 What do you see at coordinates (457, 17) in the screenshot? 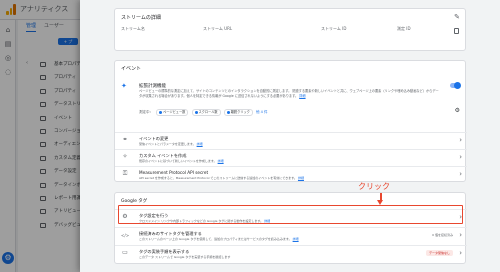
I see `edit-pencil-icon: ✎` at bounding box center [457, 17].